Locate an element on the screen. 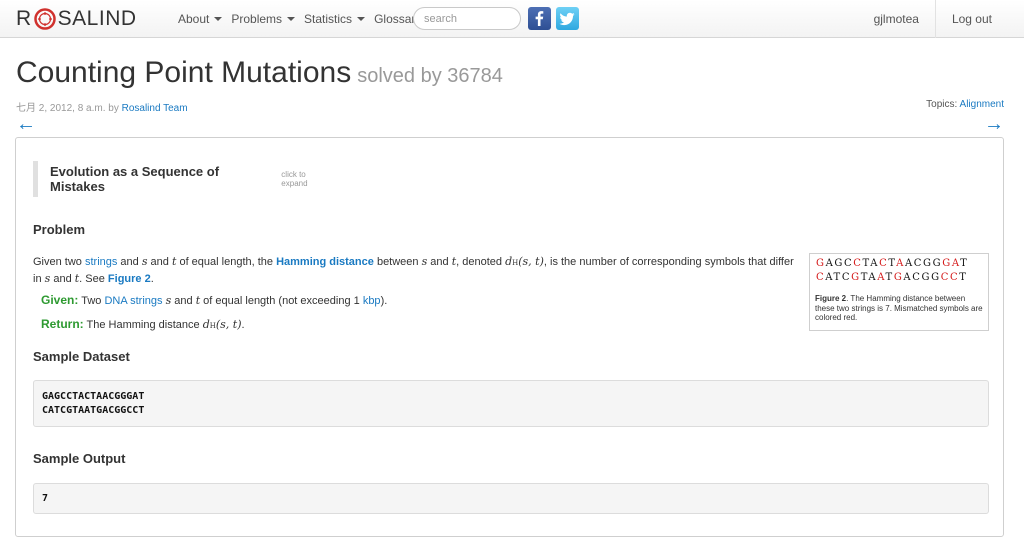  problem-heading: Problem is located at coordinates (59, 229).